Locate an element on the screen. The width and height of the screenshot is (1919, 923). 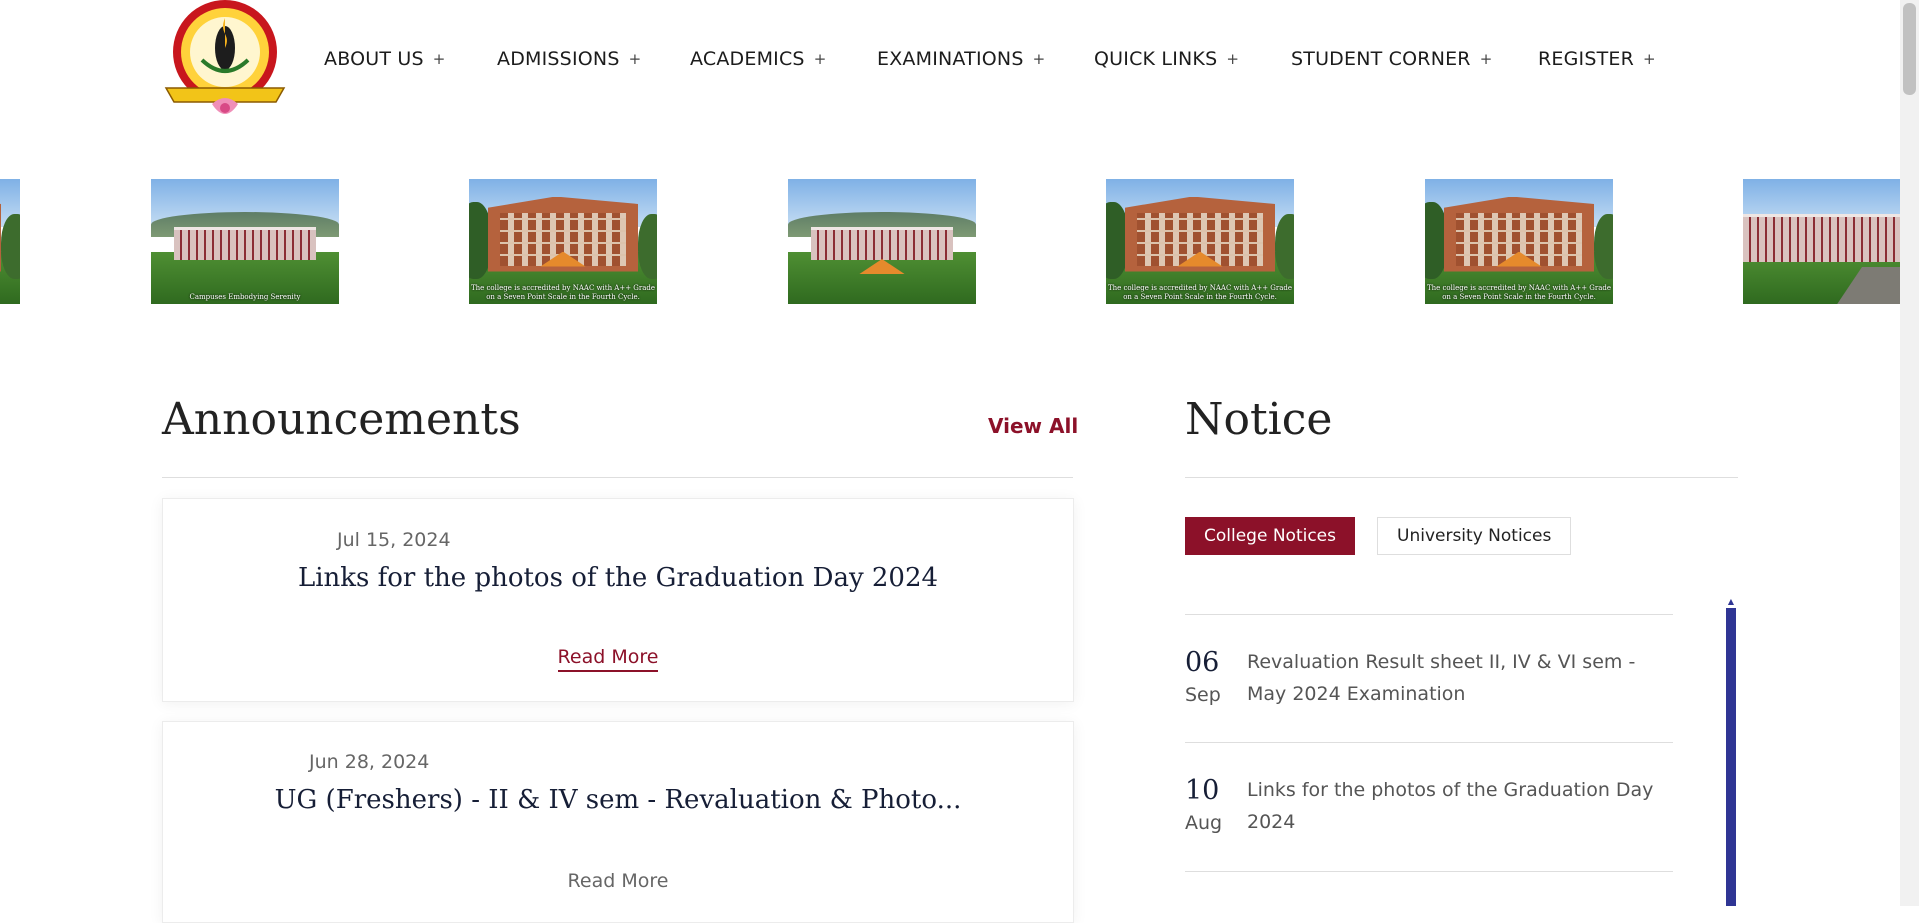
nav-label: ACADEMICS is located at coordinates (747, 59).